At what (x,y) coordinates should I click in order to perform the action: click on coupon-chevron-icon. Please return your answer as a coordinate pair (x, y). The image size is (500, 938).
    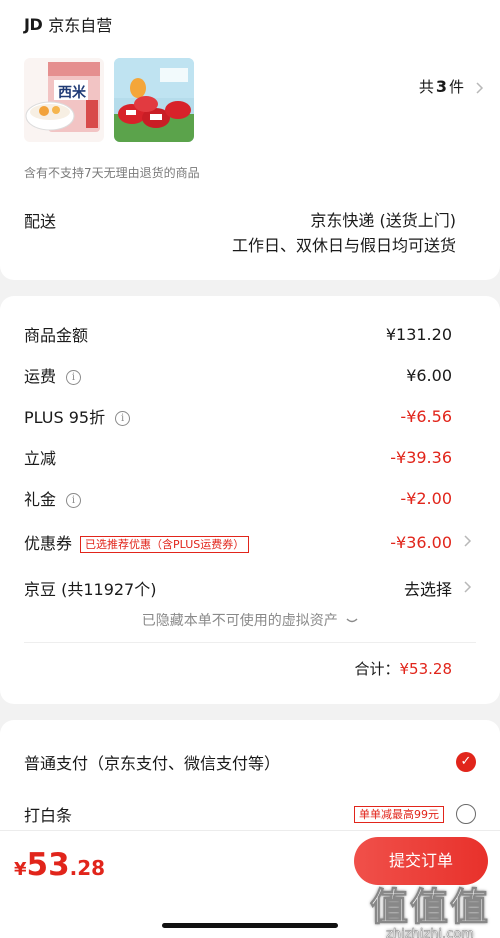
    Looking at the image, I should click on (468, 541).